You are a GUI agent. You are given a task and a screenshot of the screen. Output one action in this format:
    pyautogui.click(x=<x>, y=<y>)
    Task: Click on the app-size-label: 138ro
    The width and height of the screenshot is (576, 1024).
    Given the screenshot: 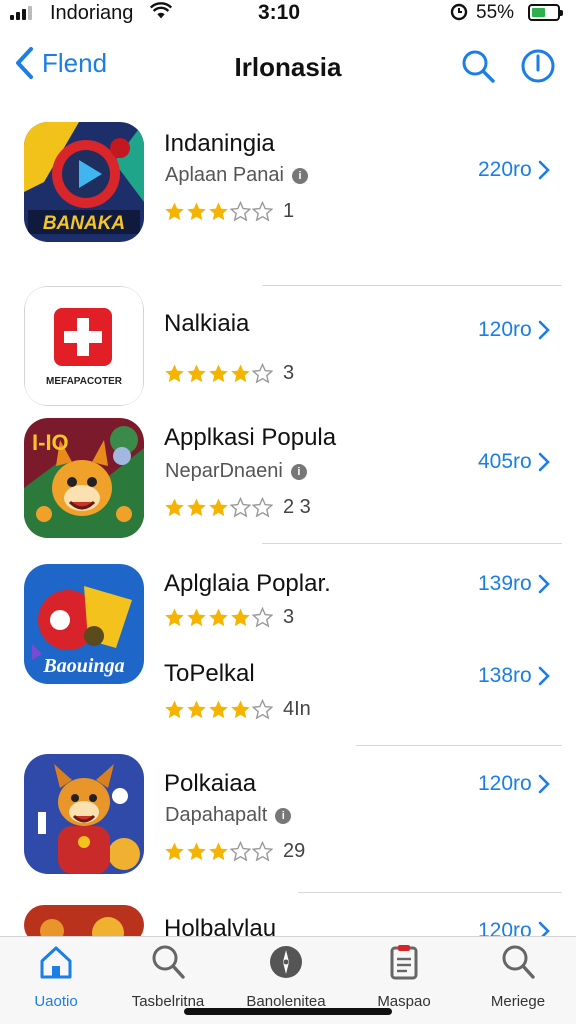 What is the action you would take?
    pyautogui.click(x=505, y=675)
    